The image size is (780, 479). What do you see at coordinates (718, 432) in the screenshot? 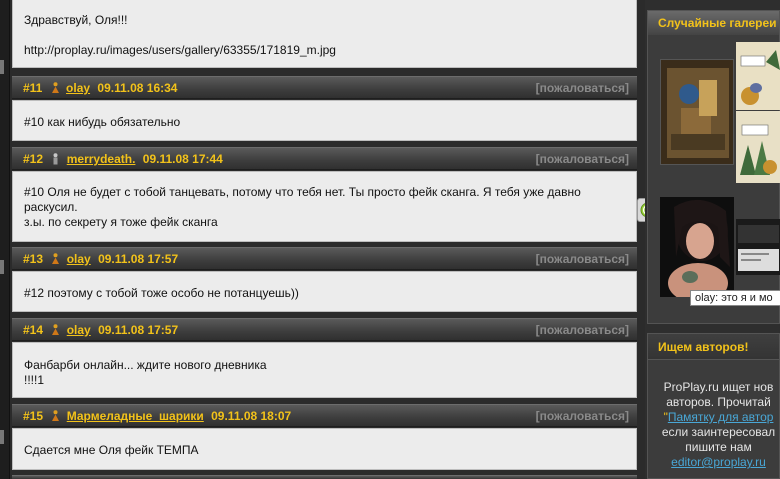
I see `recruit-line: если заинтересовал` at bounding box center [718, 432].